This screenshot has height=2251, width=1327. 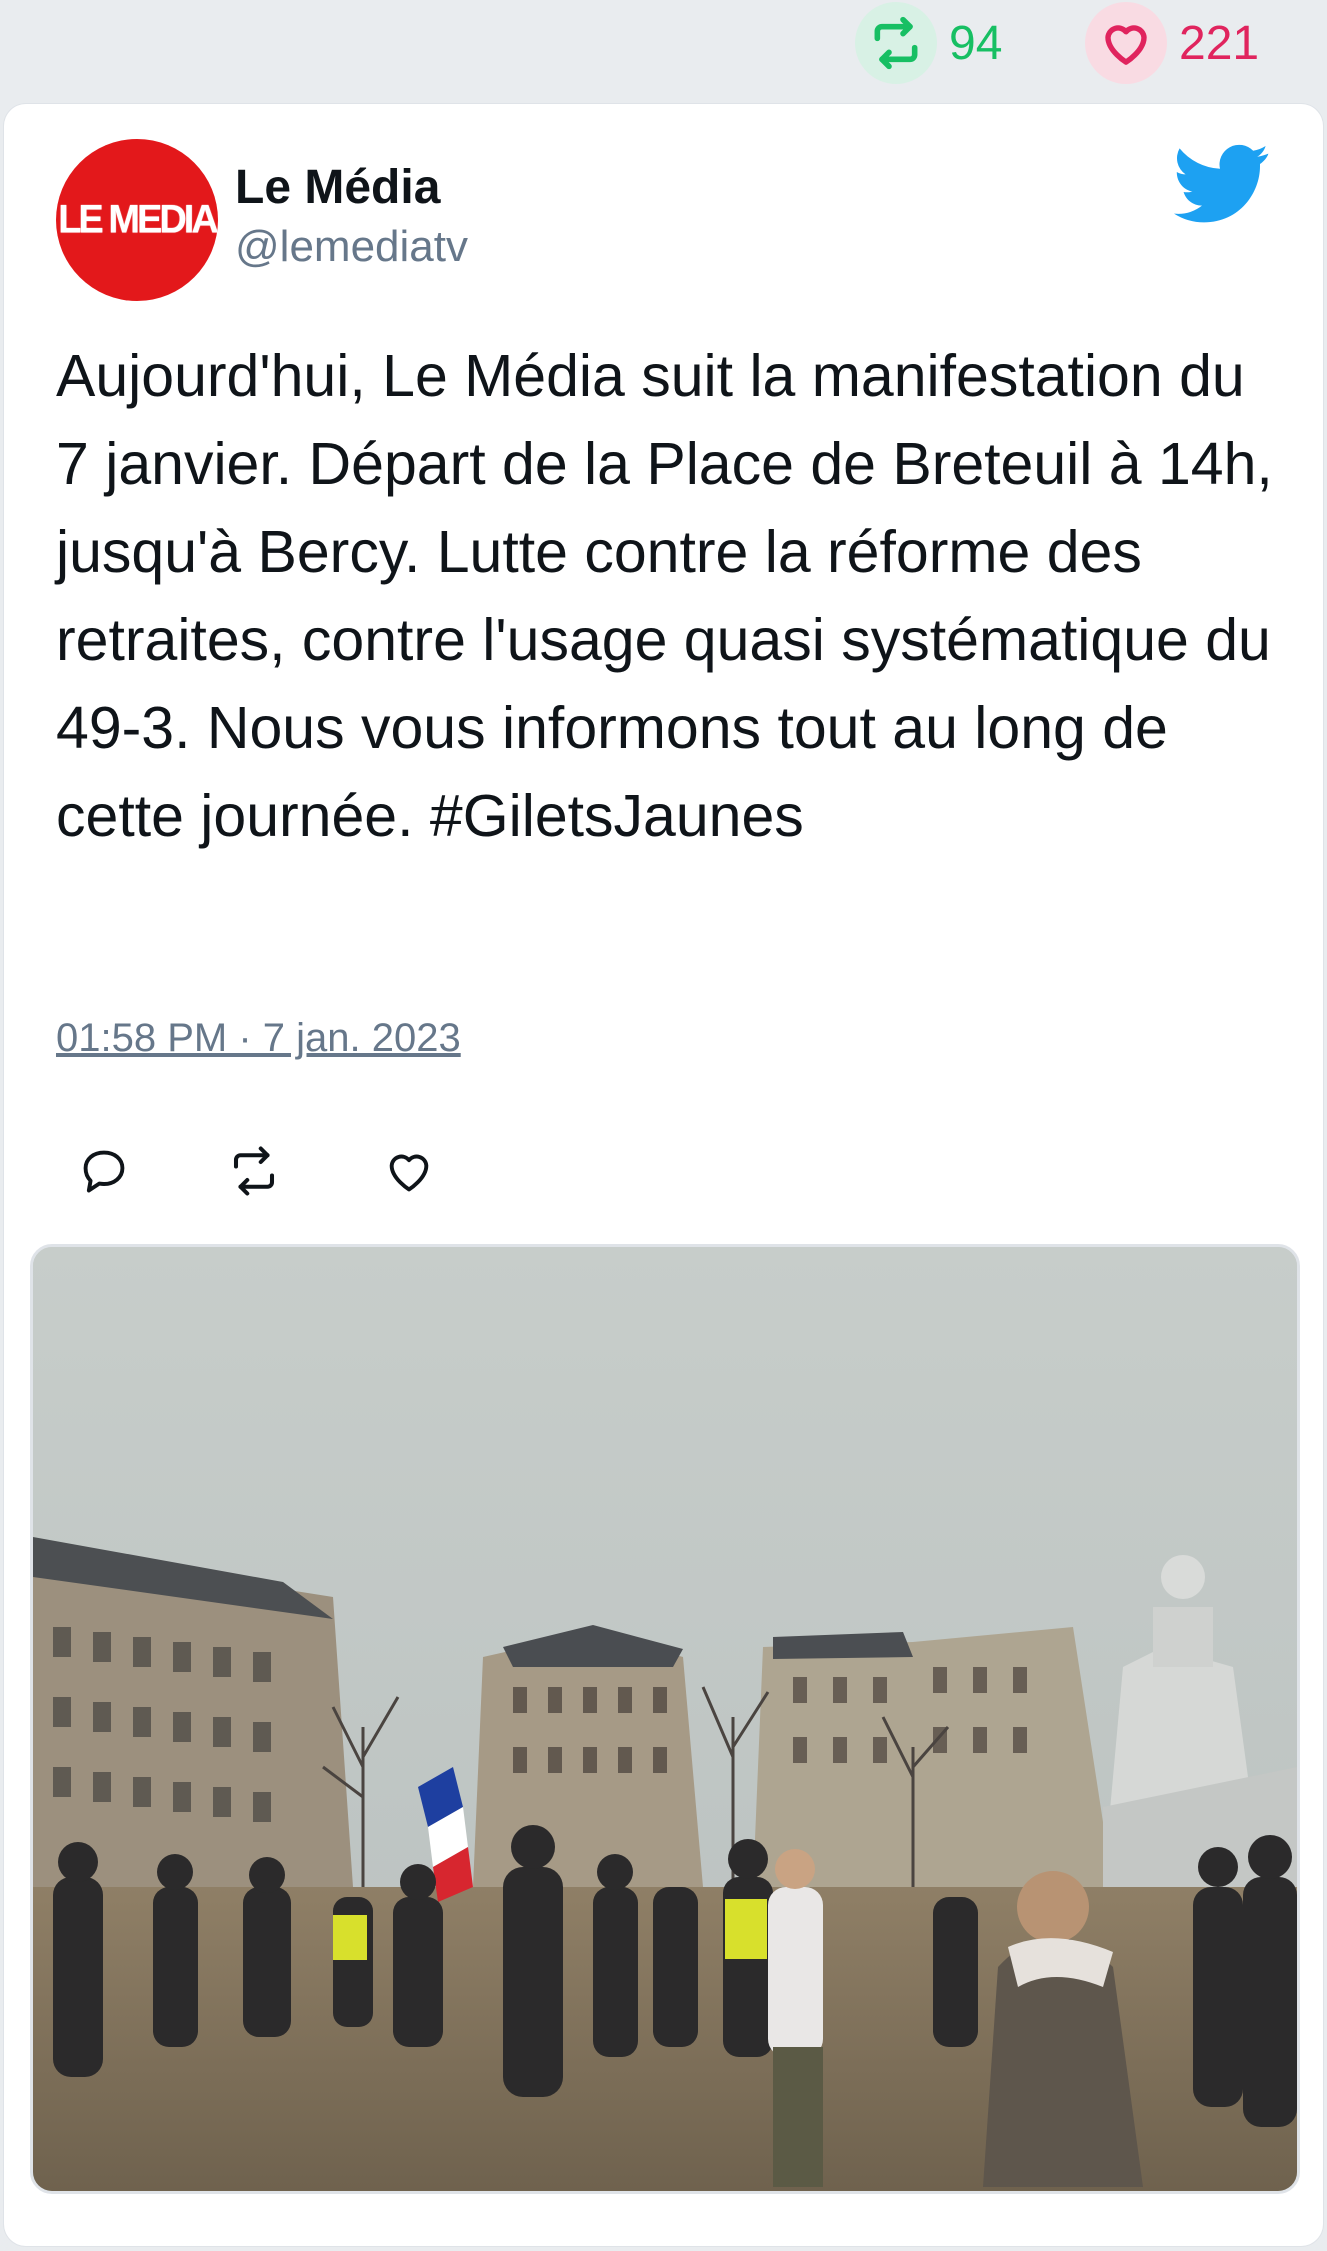 What do you see at coordinates (258, 1038) in the screenshot?
I see `tweet-timestamp: 01:58 PM · 7 jan. 2023` at bounding box center [258, 1038].